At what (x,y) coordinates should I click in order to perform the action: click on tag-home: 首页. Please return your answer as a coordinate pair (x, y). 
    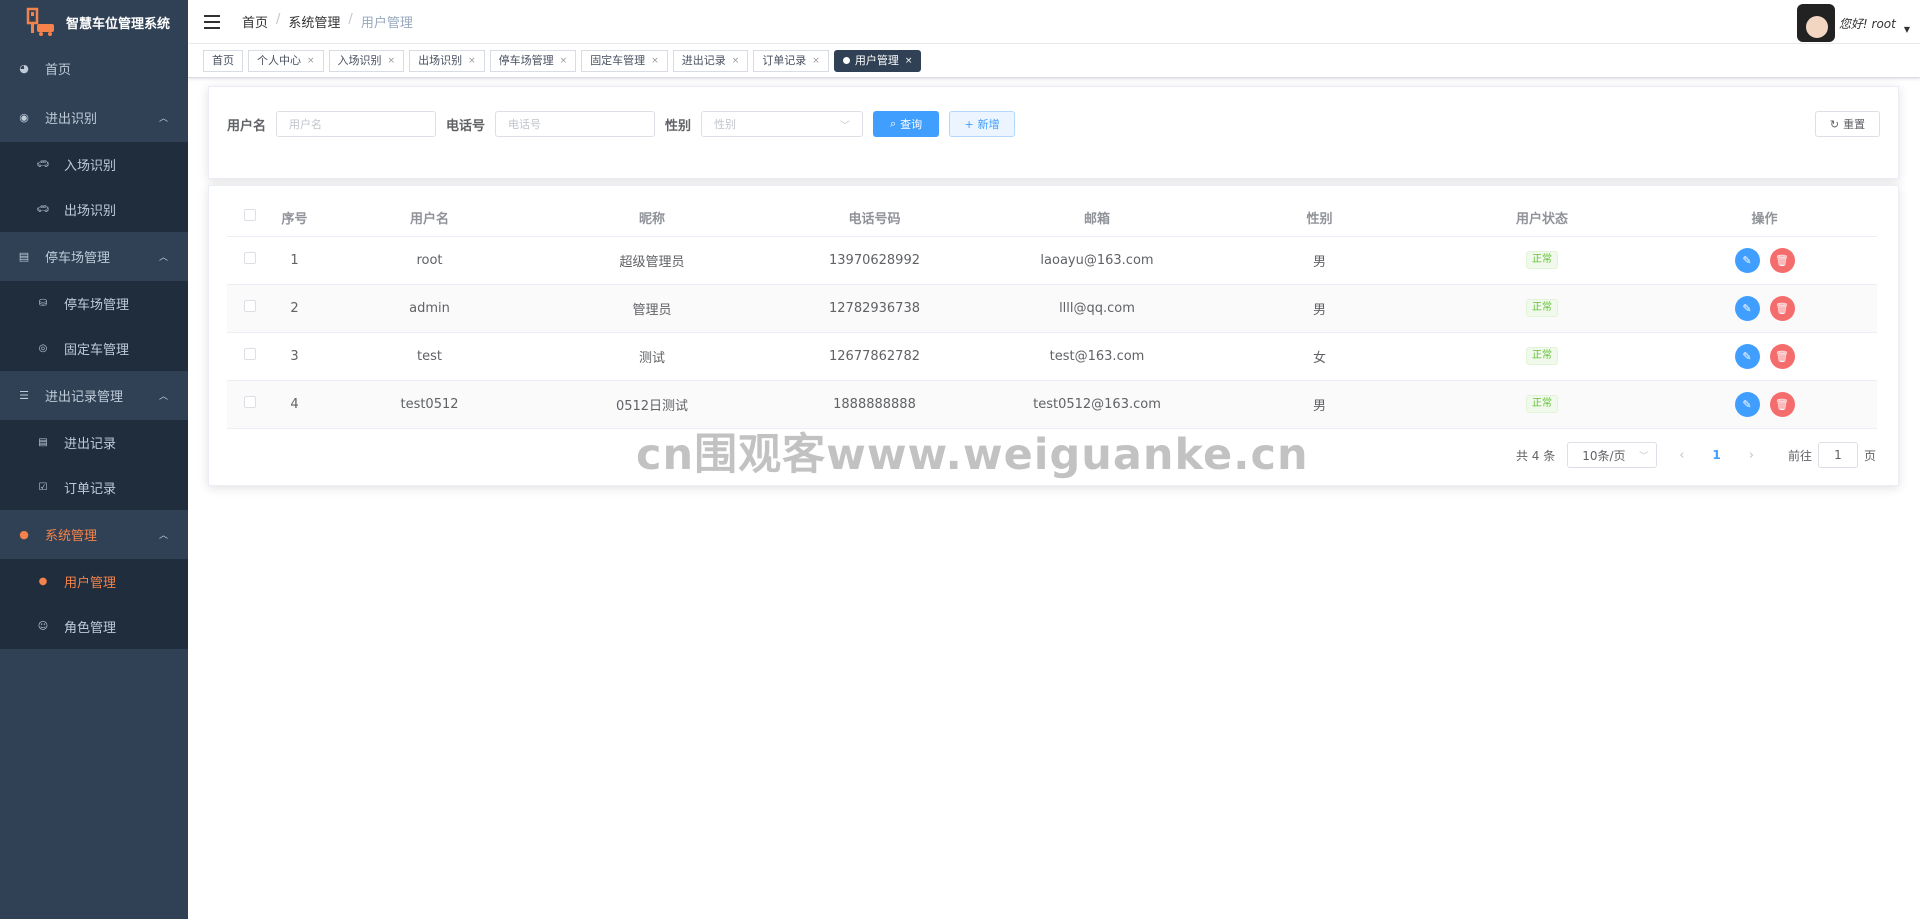
    Looking at the image, I should click on (223, 60).